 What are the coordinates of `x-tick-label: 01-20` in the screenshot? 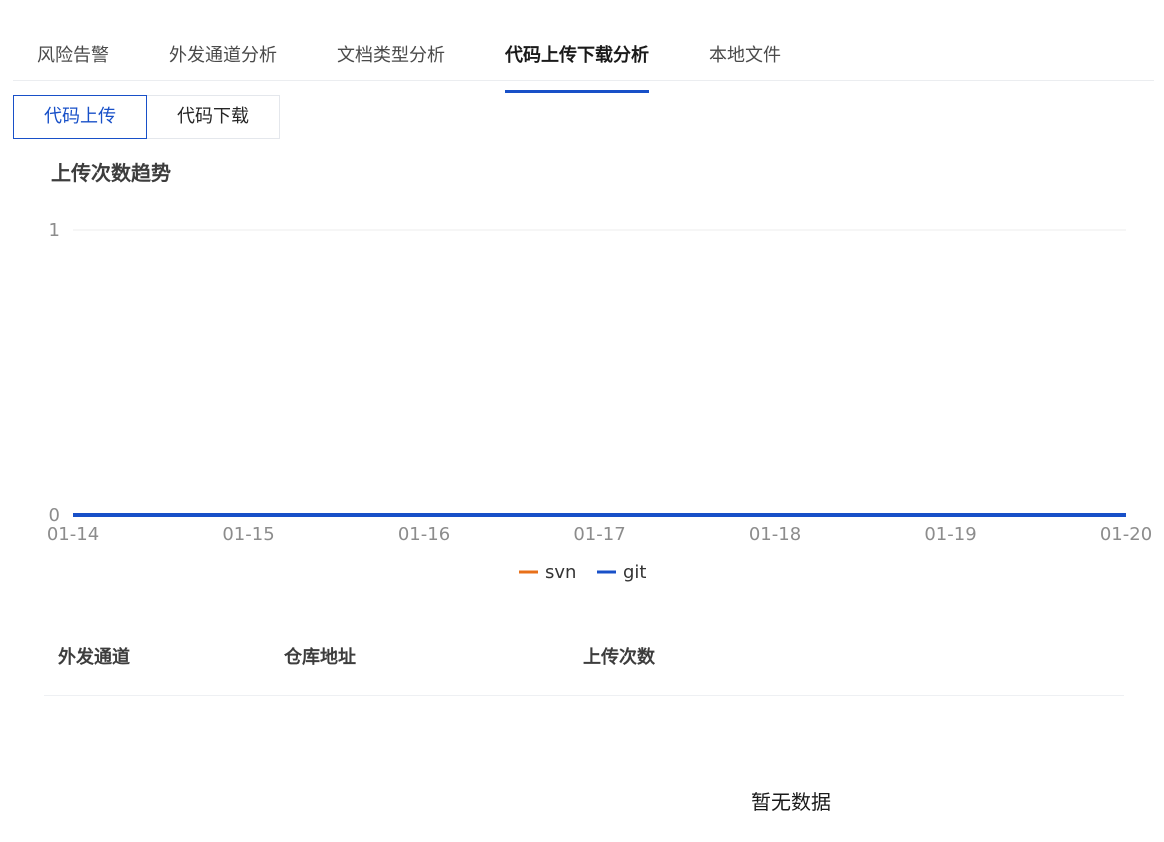 It's located at (1126, 534).